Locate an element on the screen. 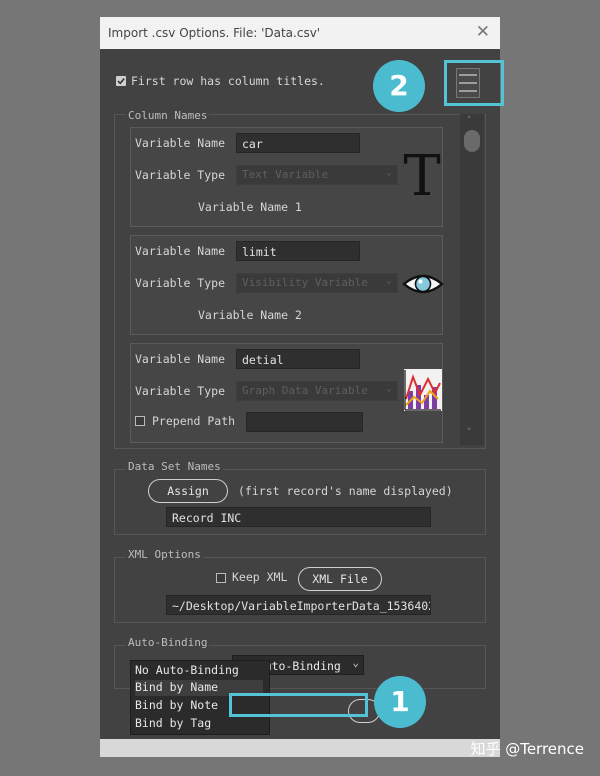  variable-type-value-1: Text Variable is located at coordinates (285, 174).